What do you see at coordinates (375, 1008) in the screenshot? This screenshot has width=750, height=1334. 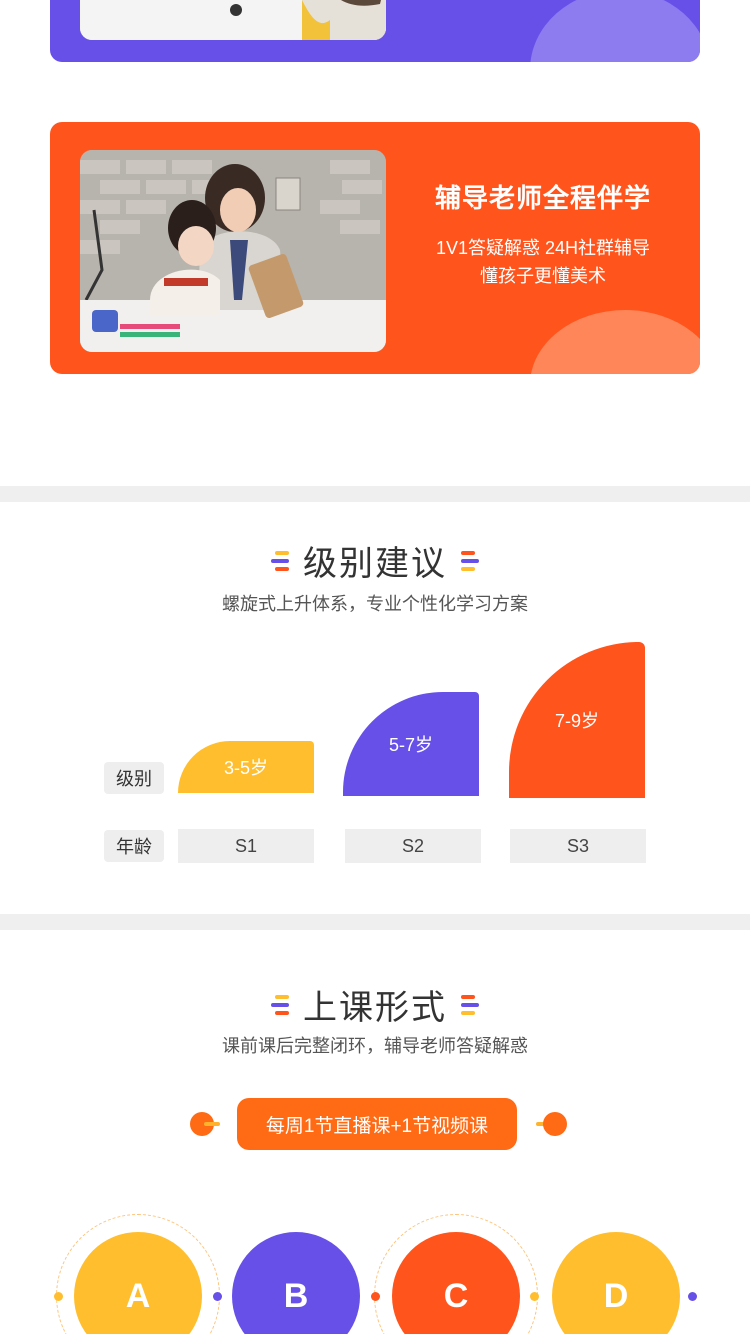 I see `class-title: 上课形式` at bounding box center [375, 1008].